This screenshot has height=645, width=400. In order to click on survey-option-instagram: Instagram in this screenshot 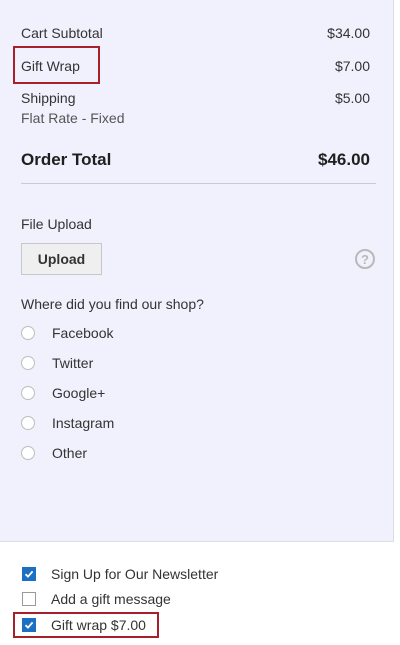, I will do `click(67, 423)`.